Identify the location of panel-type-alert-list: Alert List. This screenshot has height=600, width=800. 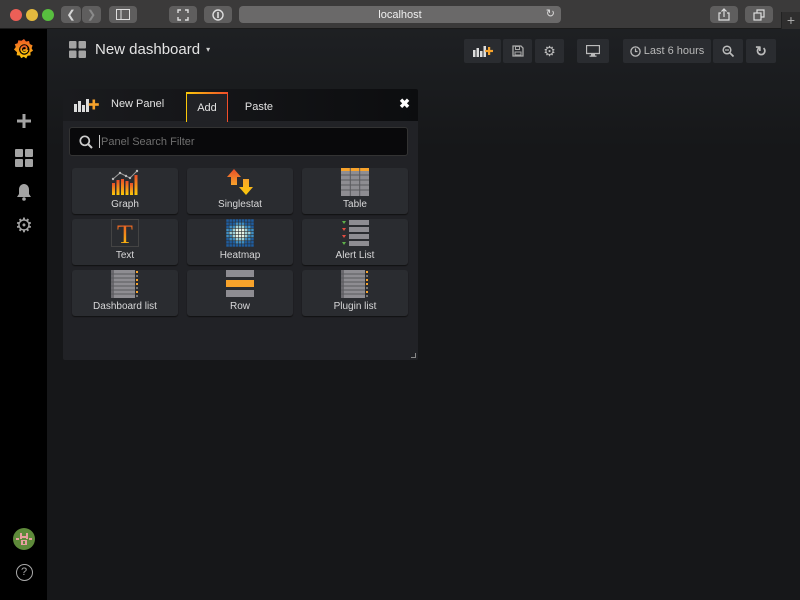
(355, 242).